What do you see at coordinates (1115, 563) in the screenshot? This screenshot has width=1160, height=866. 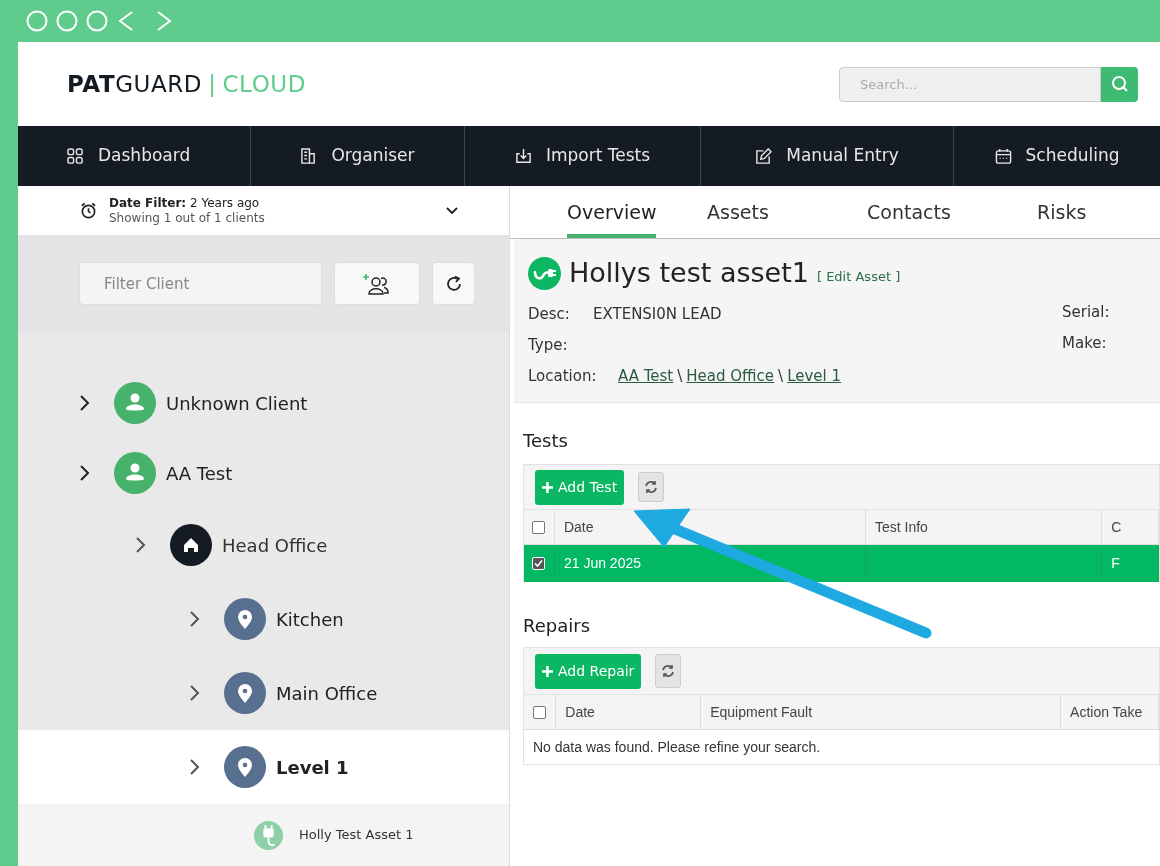 I see `table-cell-text: F` at bounding box center [1115, 563].